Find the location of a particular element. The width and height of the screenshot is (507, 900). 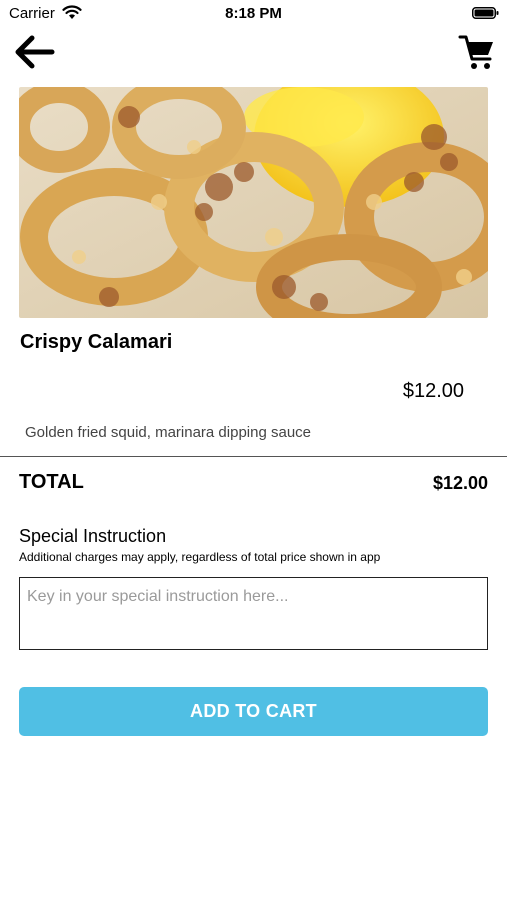

battery-icon is located at coordinates (485, 13).